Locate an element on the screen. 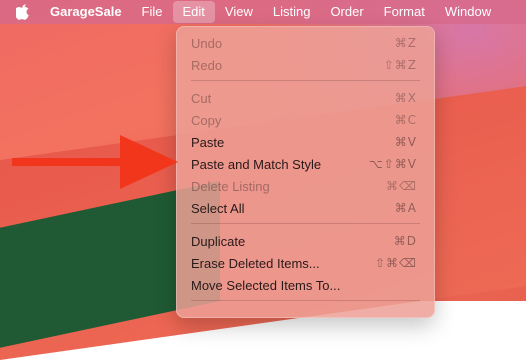 The width and height of the screenshot is (526, 360). menu-item-select-all: Select All ⌘A is located at coordinates (305, 208).